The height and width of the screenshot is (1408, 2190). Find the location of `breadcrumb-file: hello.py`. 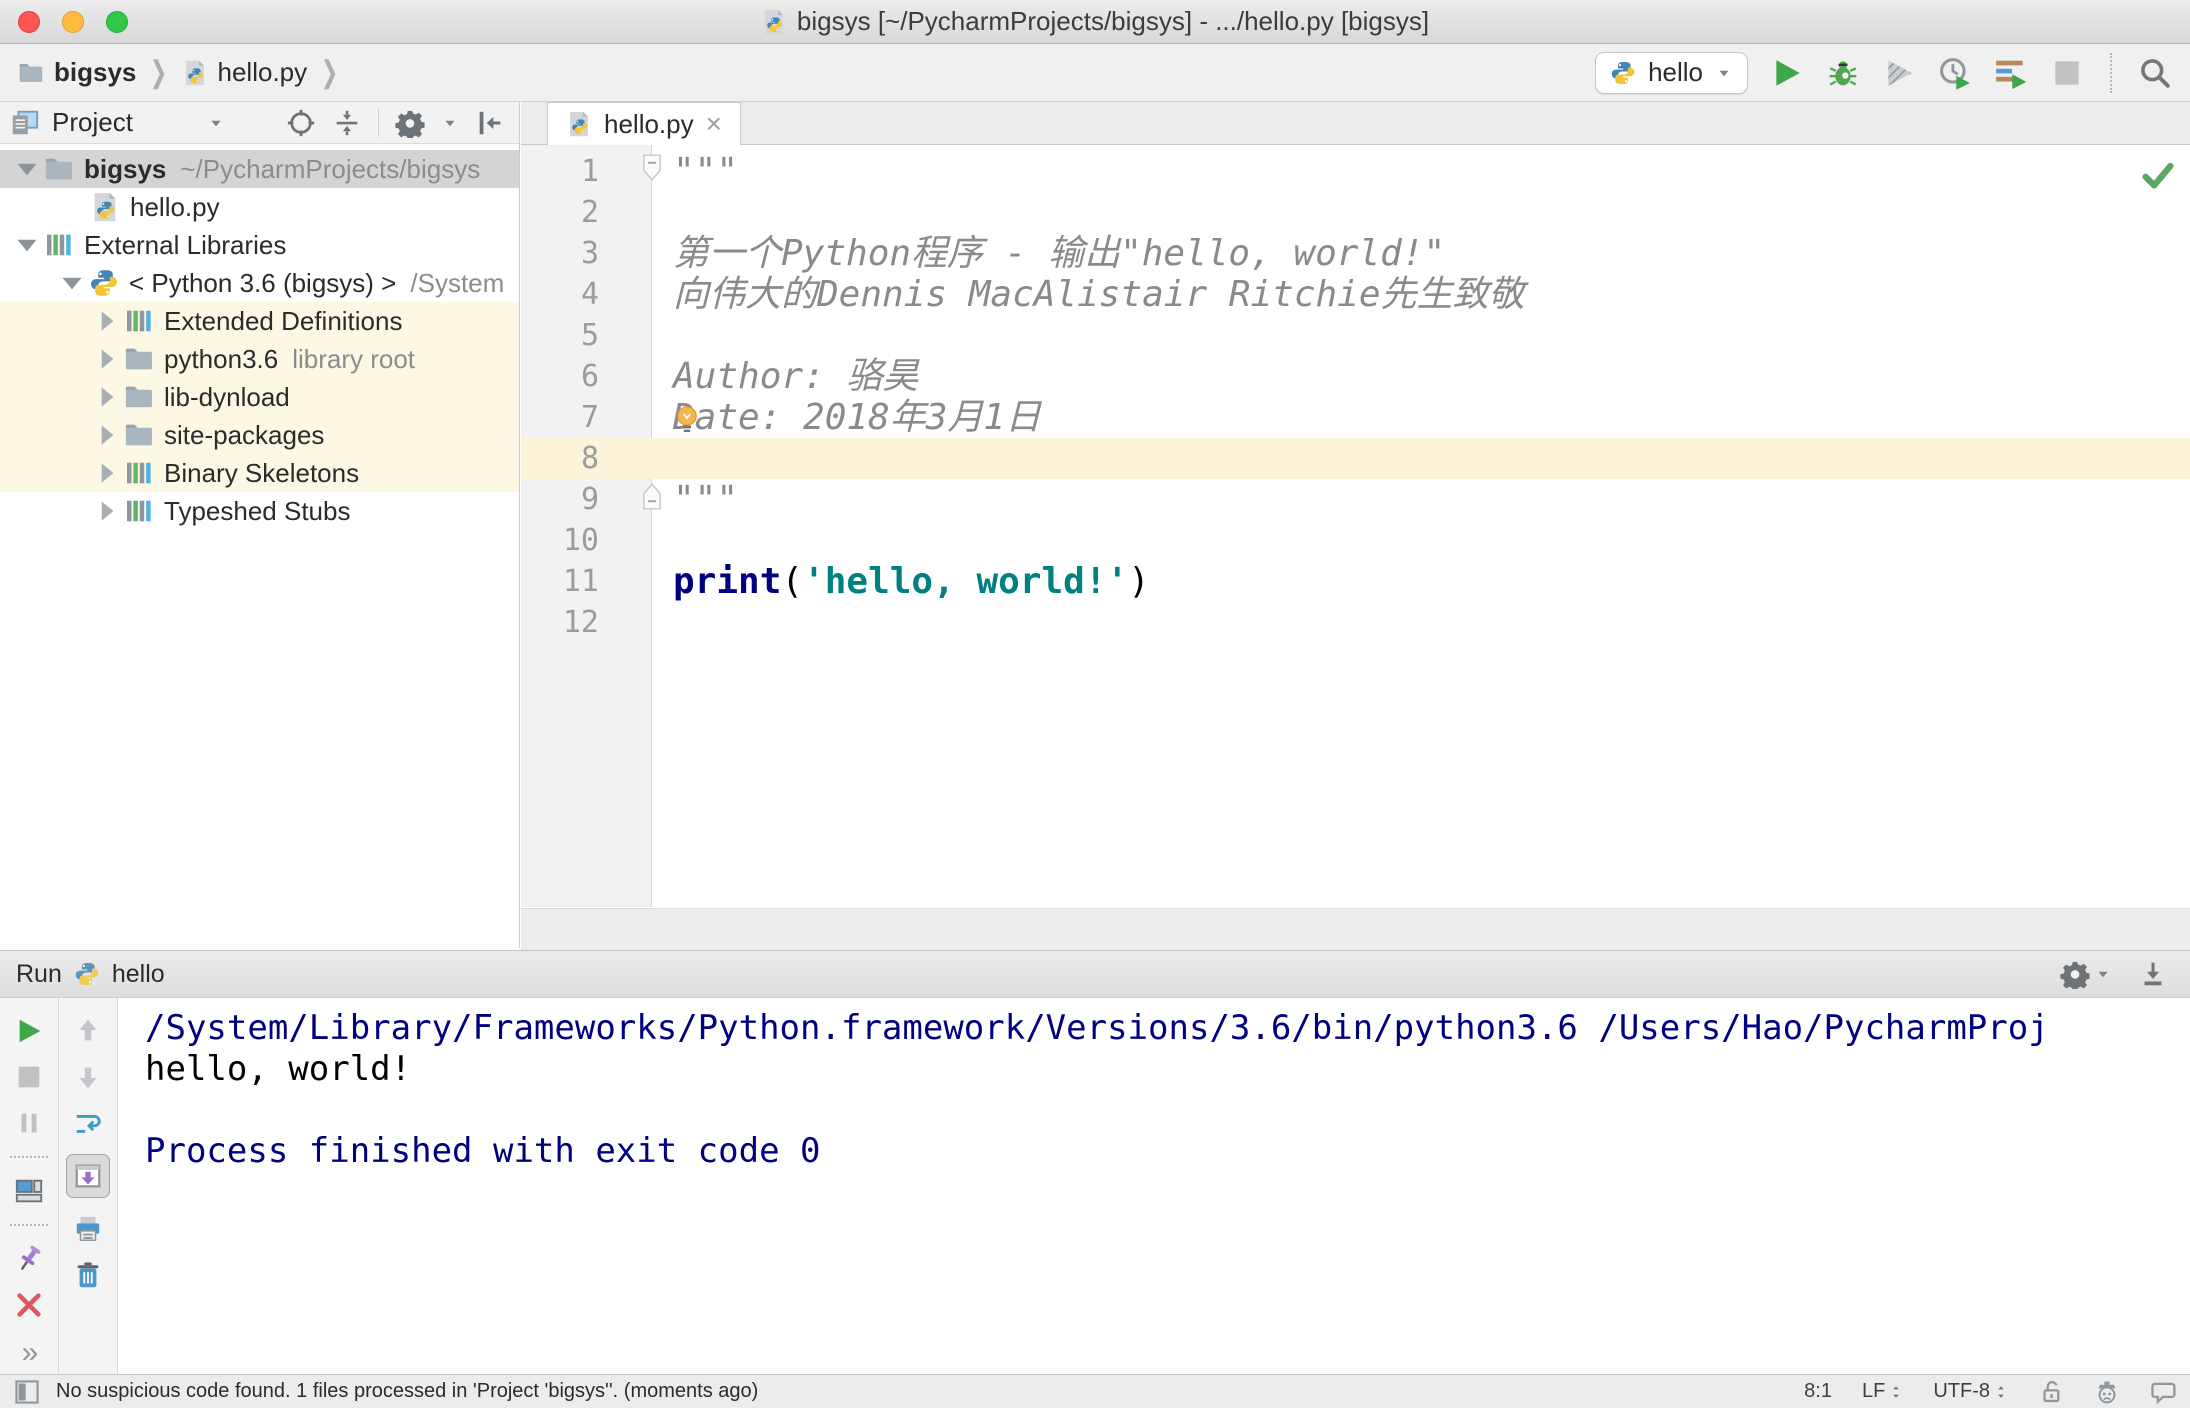

breadcrumb-file: hello.py is located at coordinates (263, 72).